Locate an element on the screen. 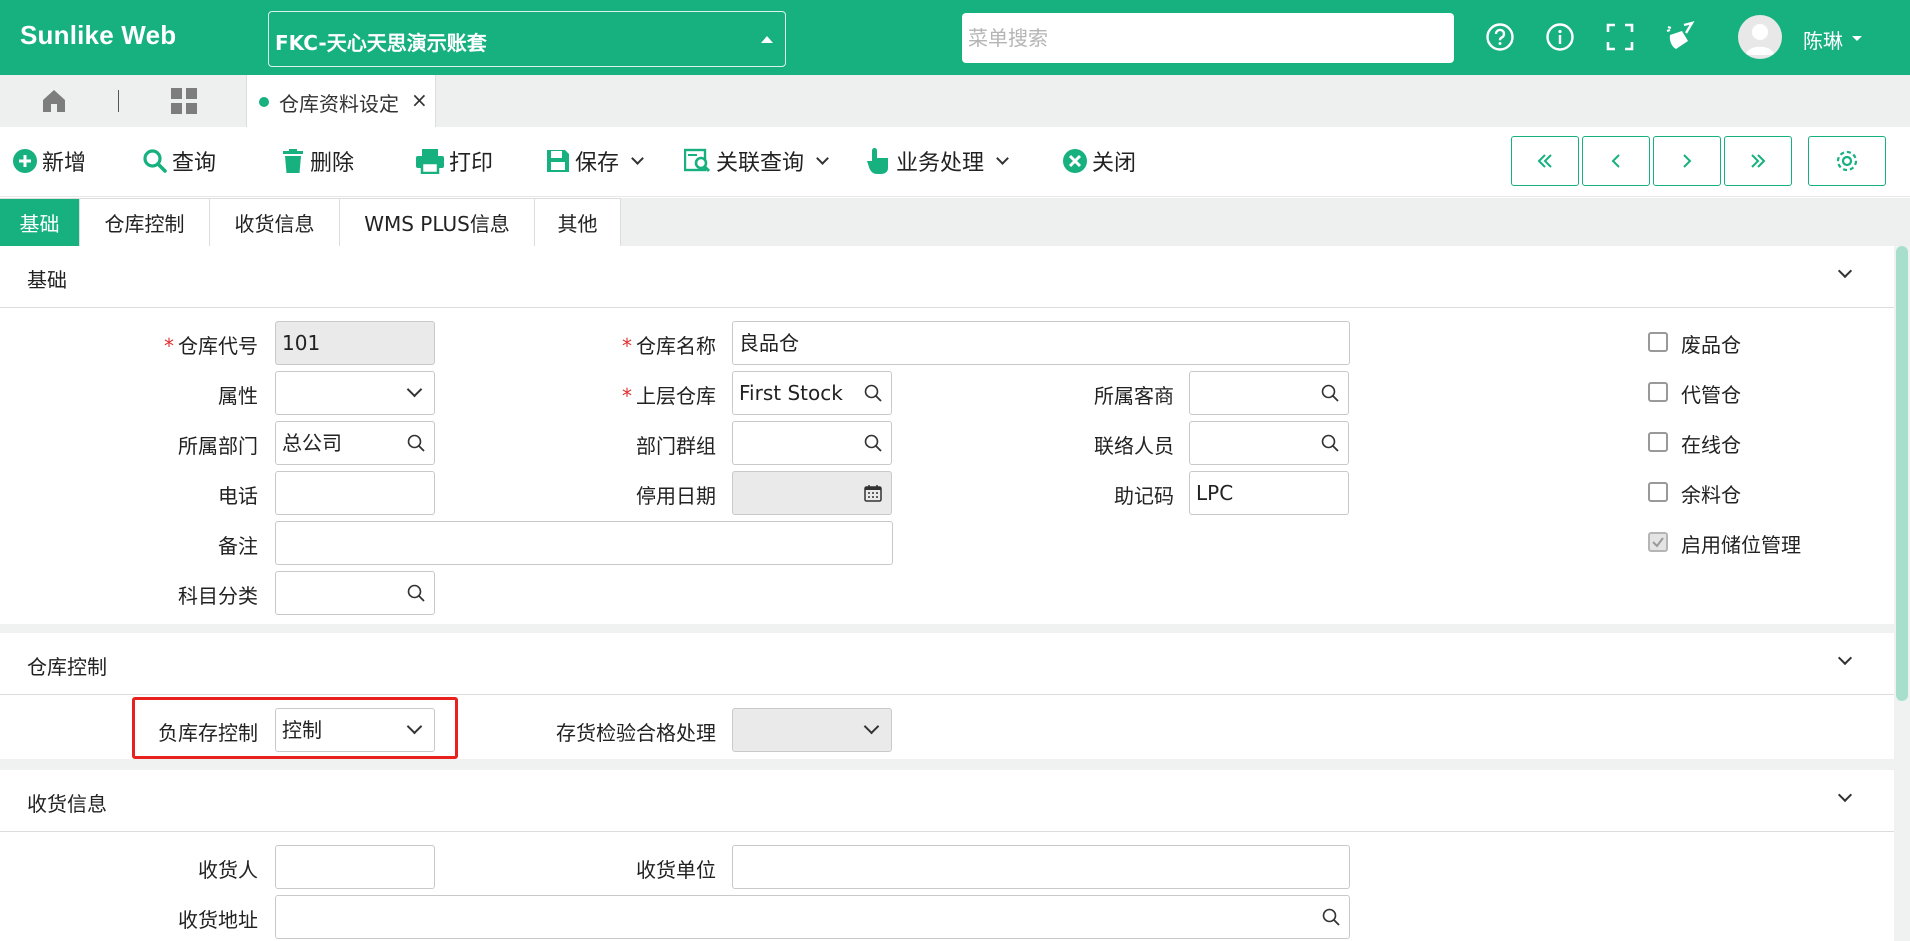 Image resolution: width=1910 pixels, height=941 pixels. attribute-select is located at coordinates (355, 393).